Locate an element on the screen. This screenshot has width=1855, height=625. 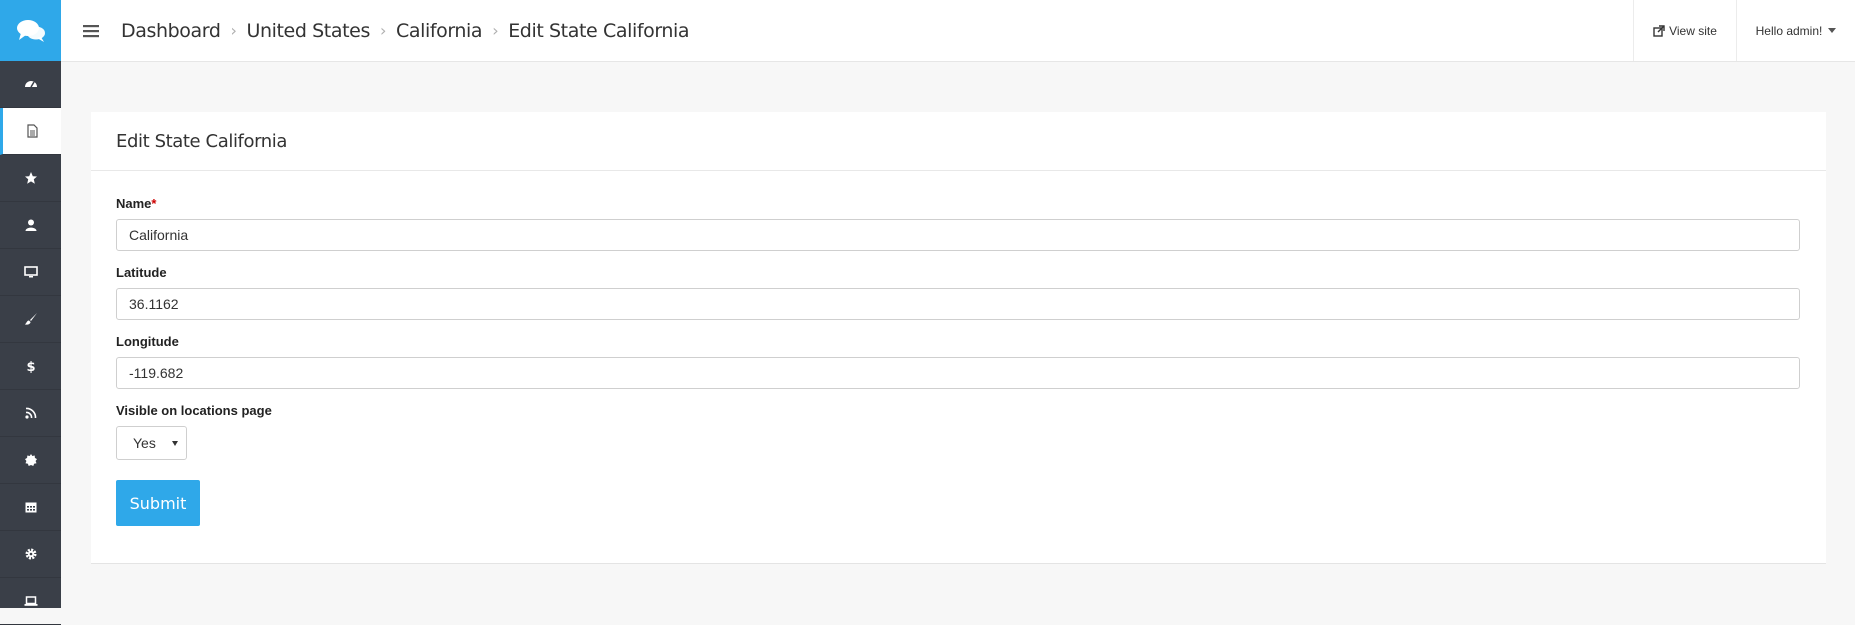
name-label: Name* is located at coordinates (958, 203).